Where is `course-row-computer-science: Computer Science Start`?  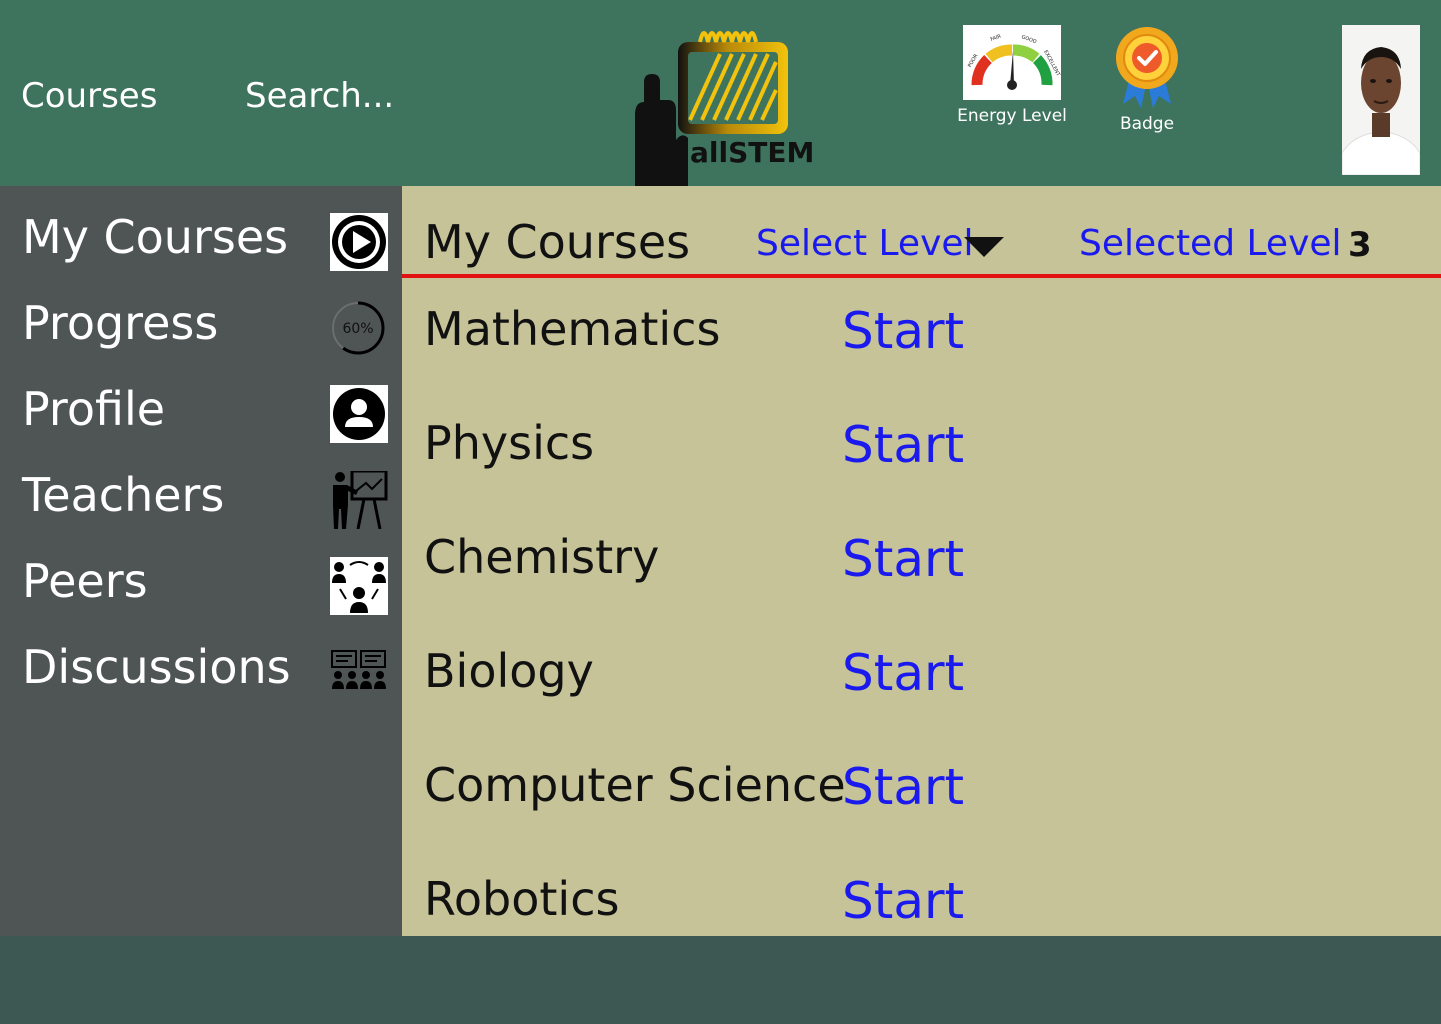
course-row-computer-science: Computer Science Start is located at coordinates (921, 818).